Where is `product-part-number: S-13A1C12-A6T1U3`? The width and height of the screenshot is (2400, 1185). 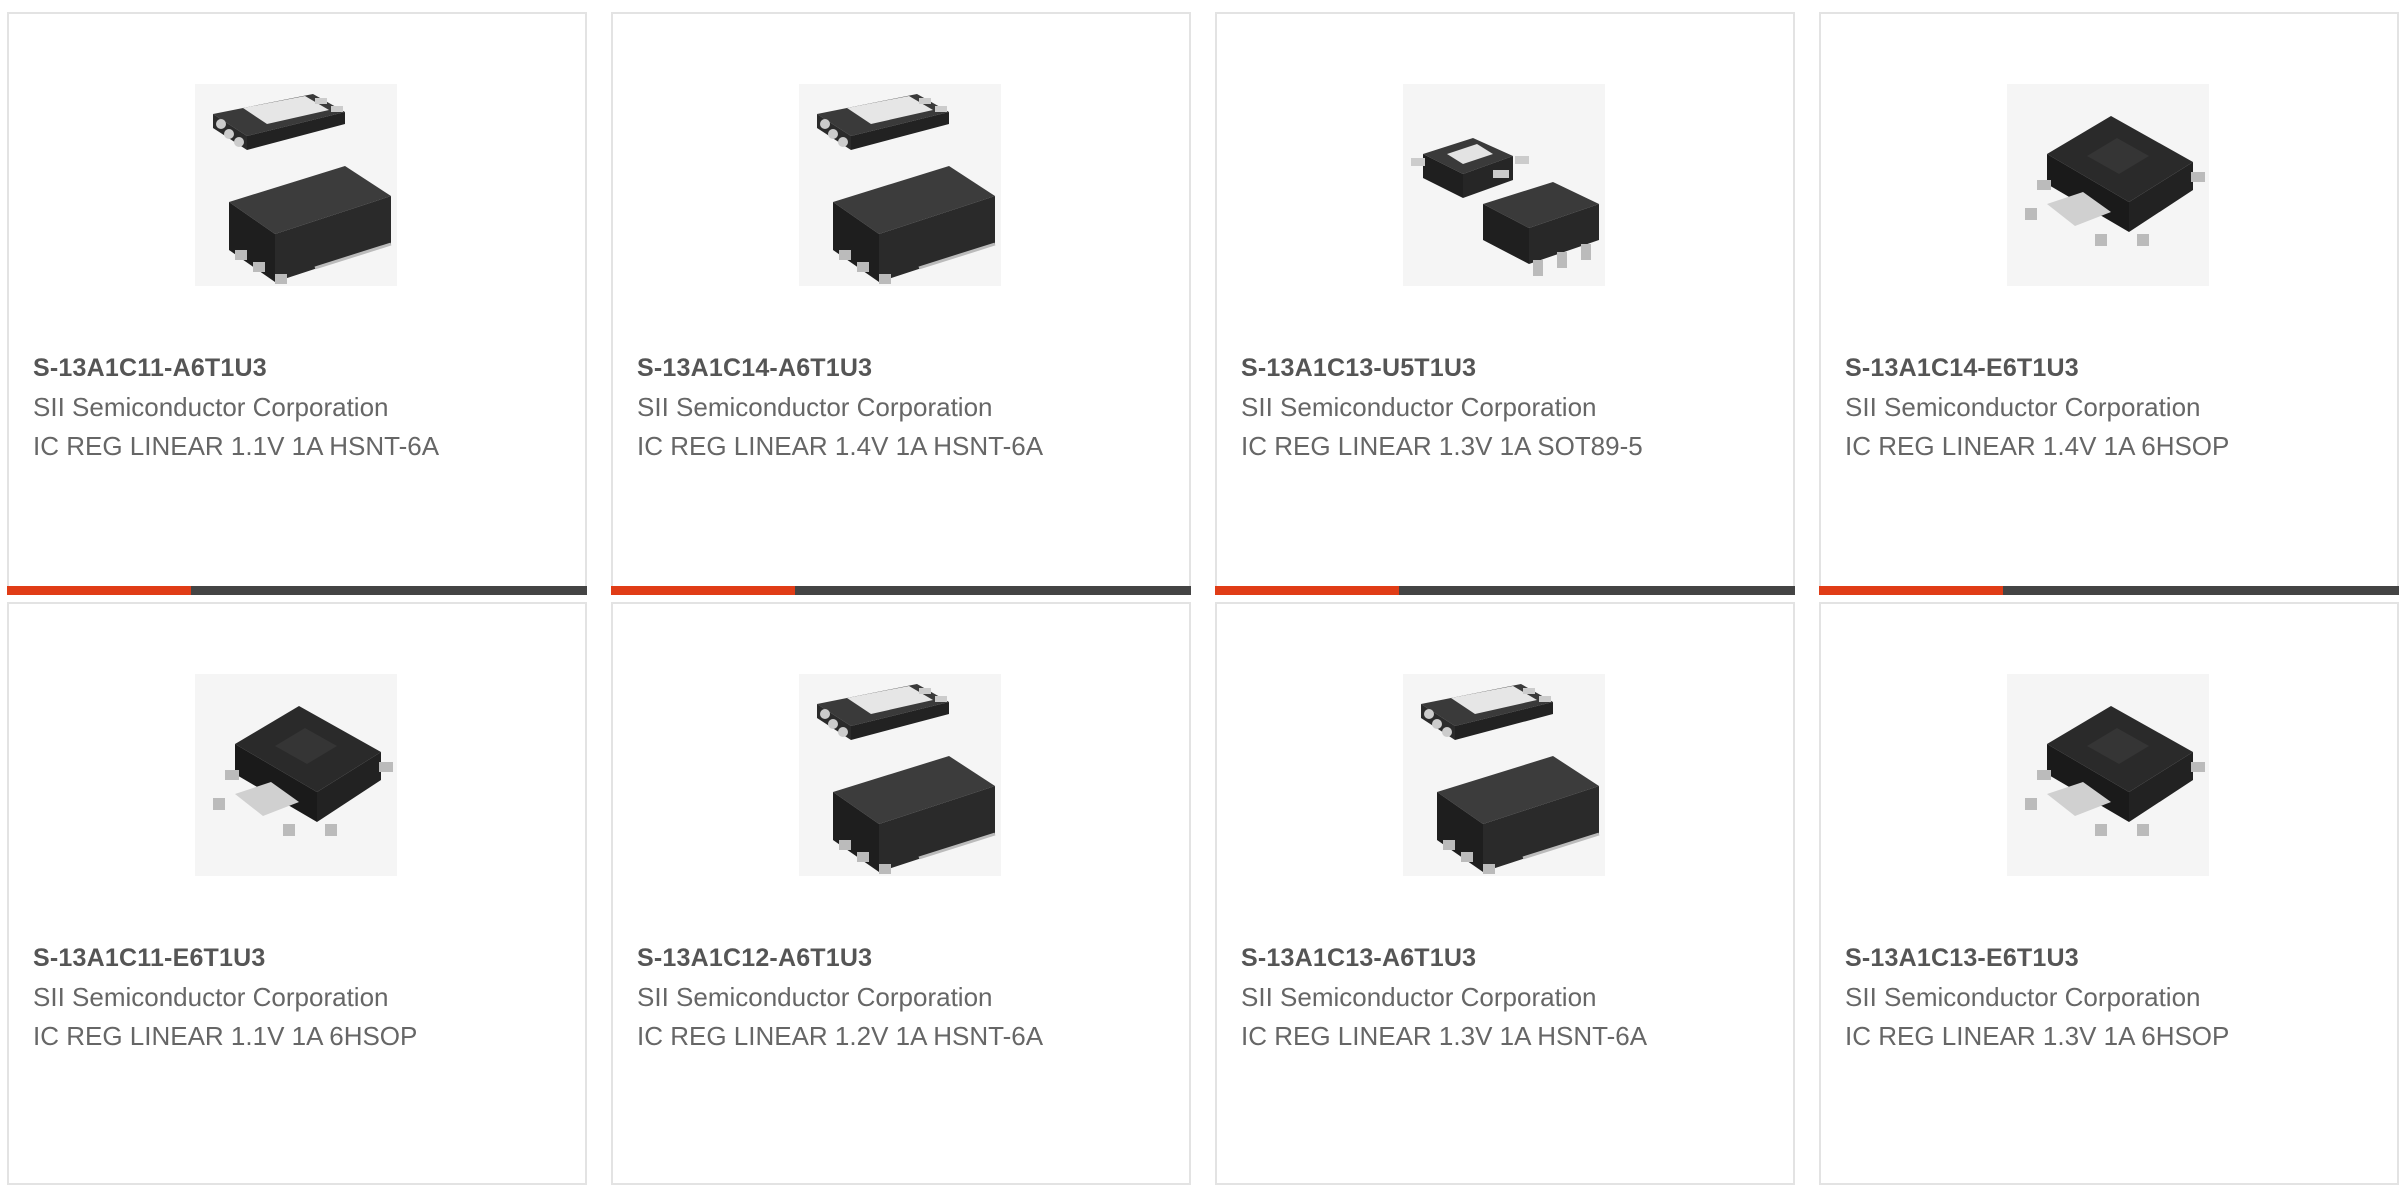 product-part-number: S-13A1C12-A6T1U3 is located at coordinates (754, 958).